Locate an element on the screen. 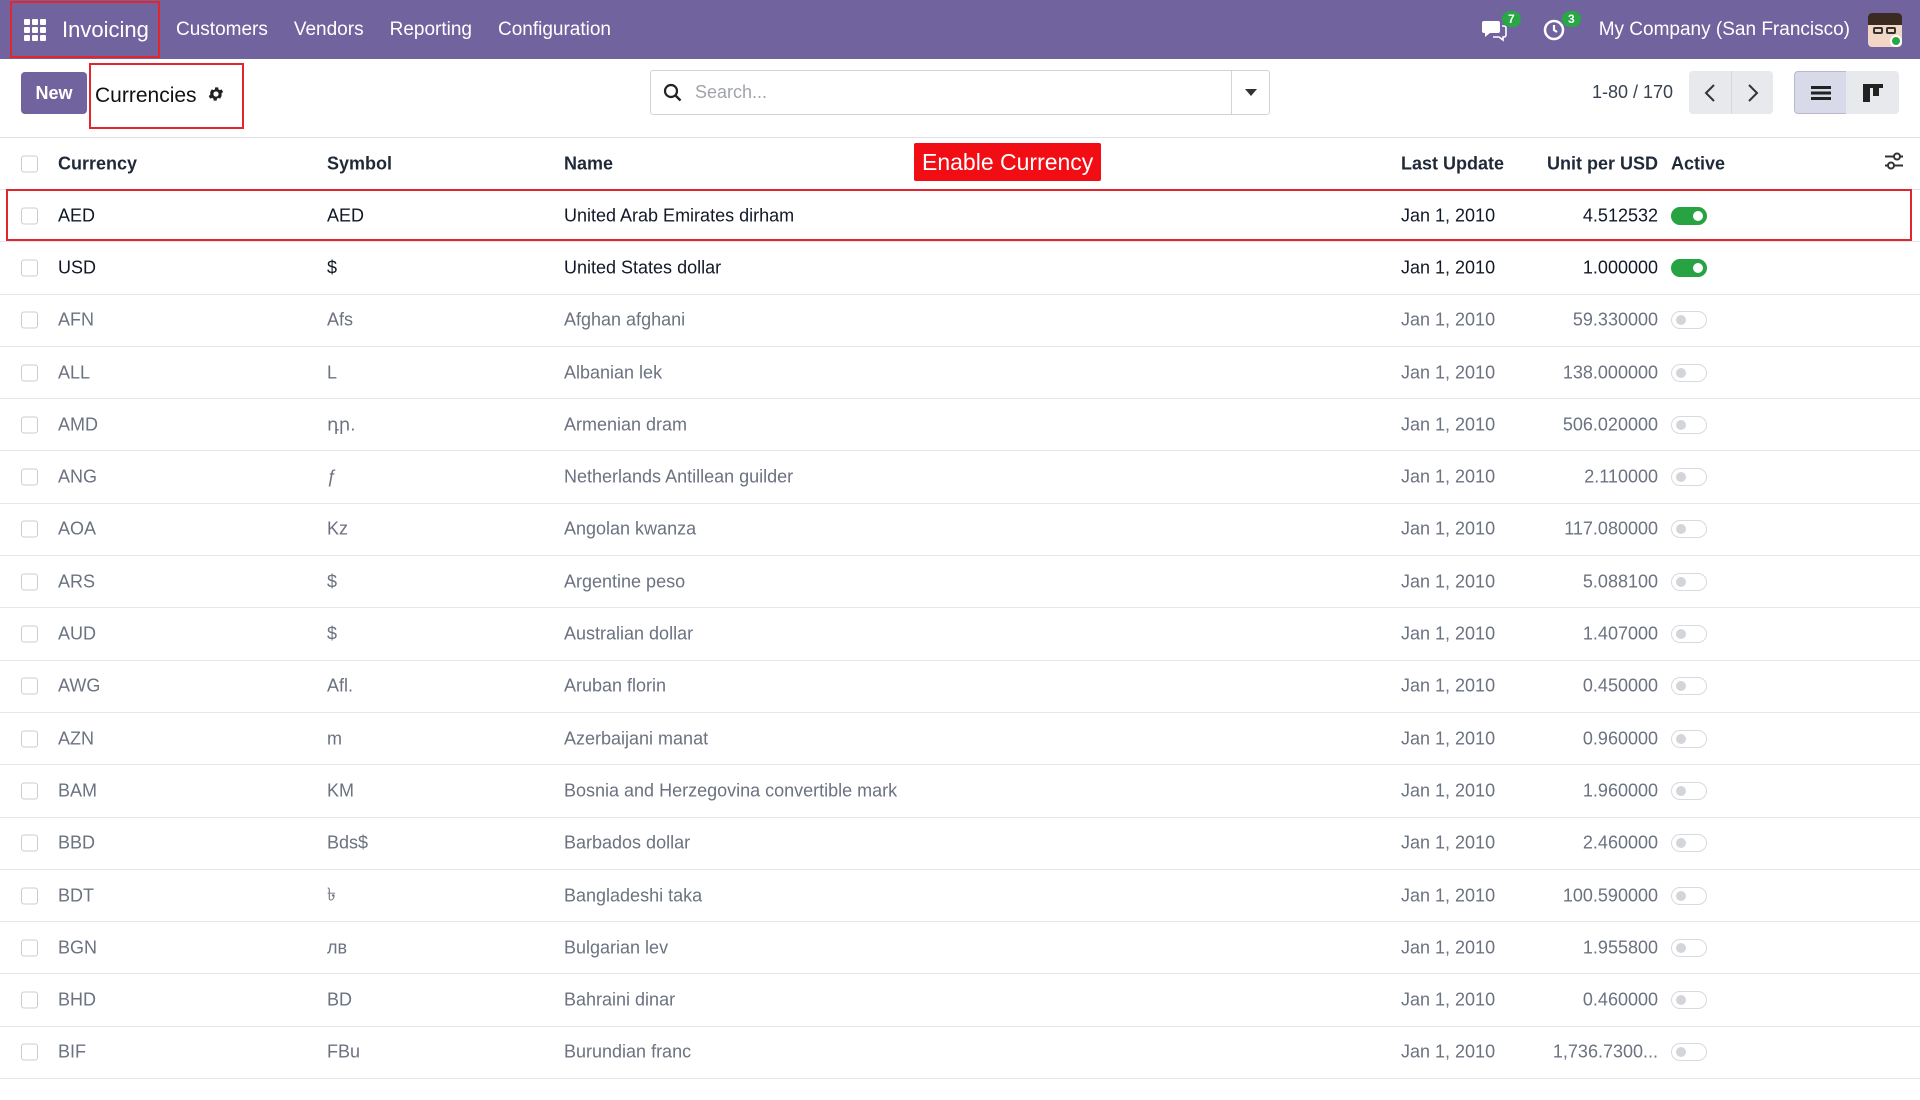 The width and height of the screenshot is (1920, 1100). menu-reporting: Reporting is located at coordinates (431, 30).